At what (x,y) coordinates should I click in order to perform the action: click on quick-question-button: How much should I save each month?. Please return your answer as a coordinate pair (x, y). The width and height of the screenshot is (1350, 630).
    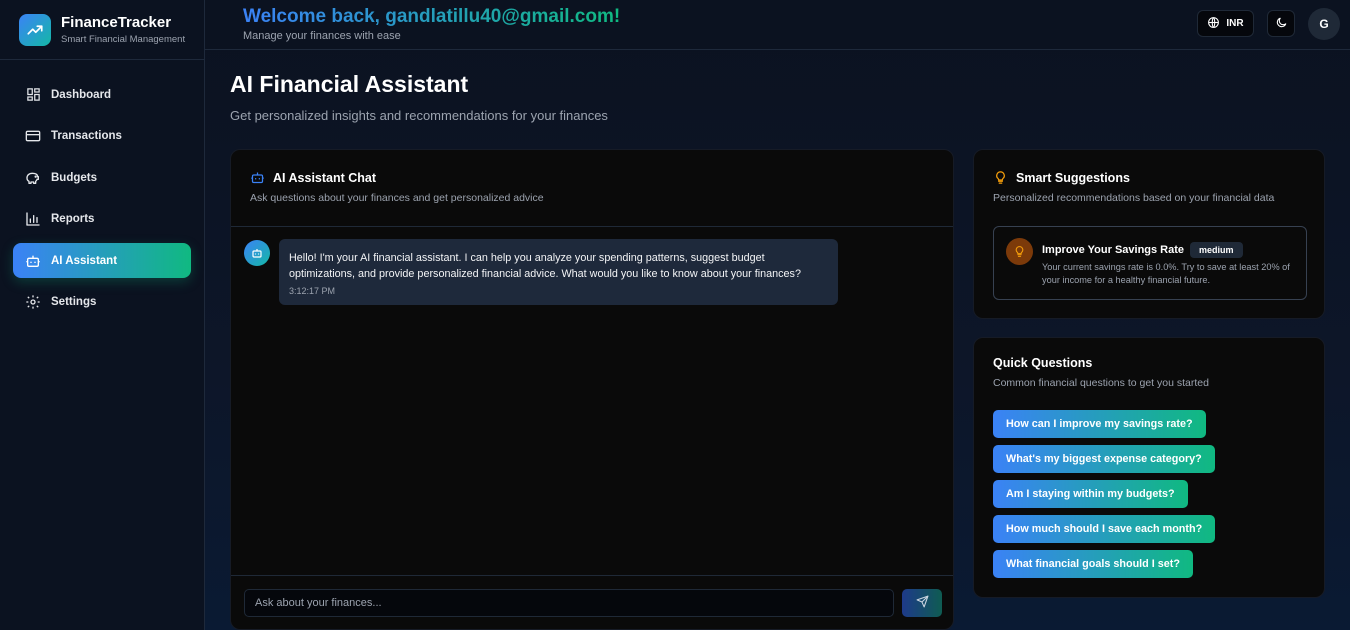
    Looking at the image, I should click on (1104, 529).